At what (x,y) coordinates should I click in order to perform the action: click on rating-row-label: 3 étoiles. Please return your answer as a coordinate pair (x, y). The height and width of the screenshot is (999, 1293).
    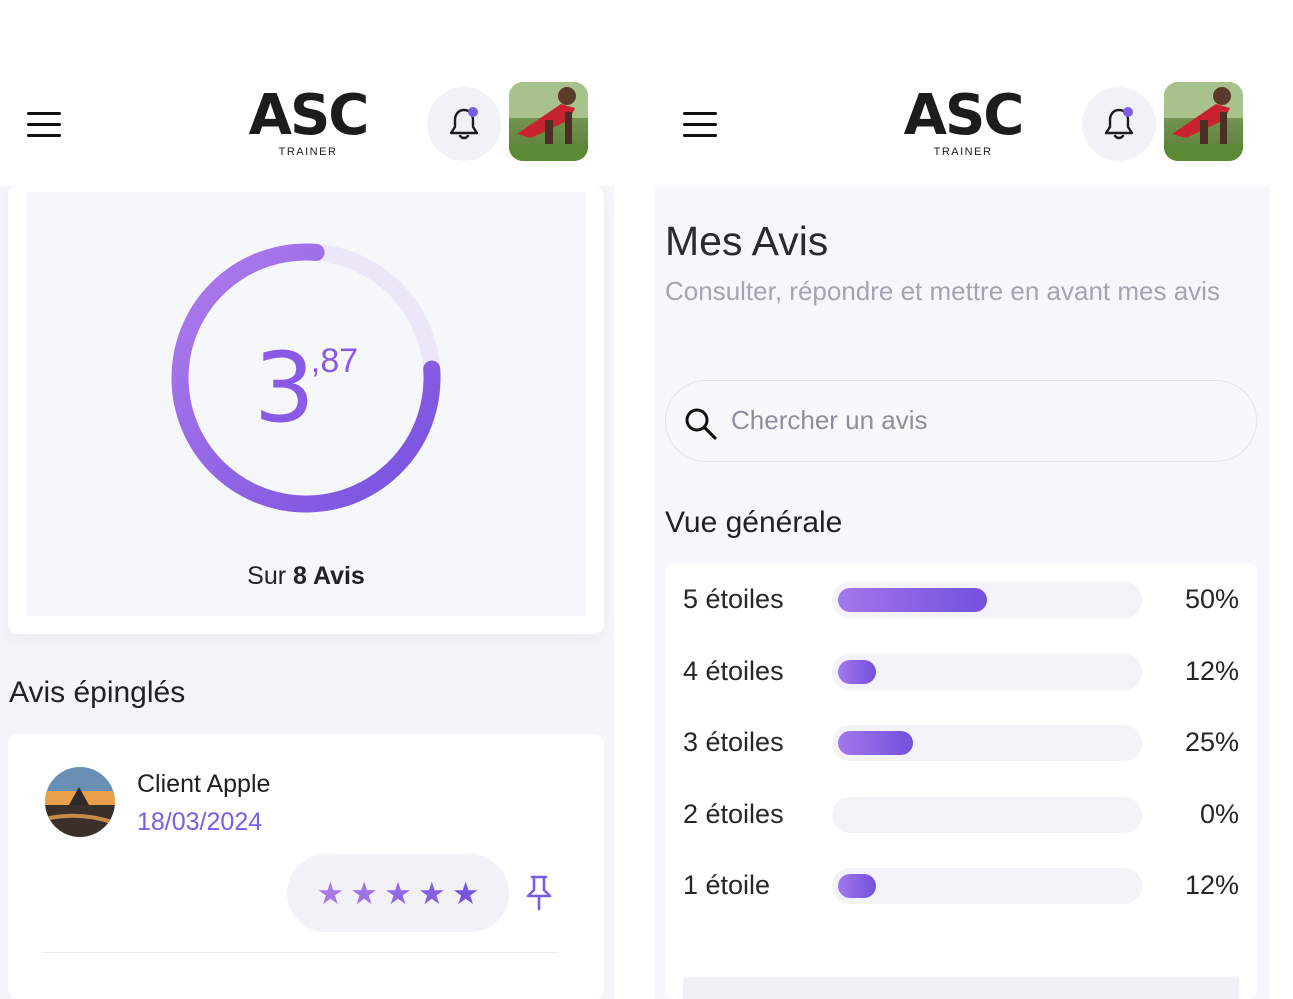
    Looking at the image, I should click on (733, 742).